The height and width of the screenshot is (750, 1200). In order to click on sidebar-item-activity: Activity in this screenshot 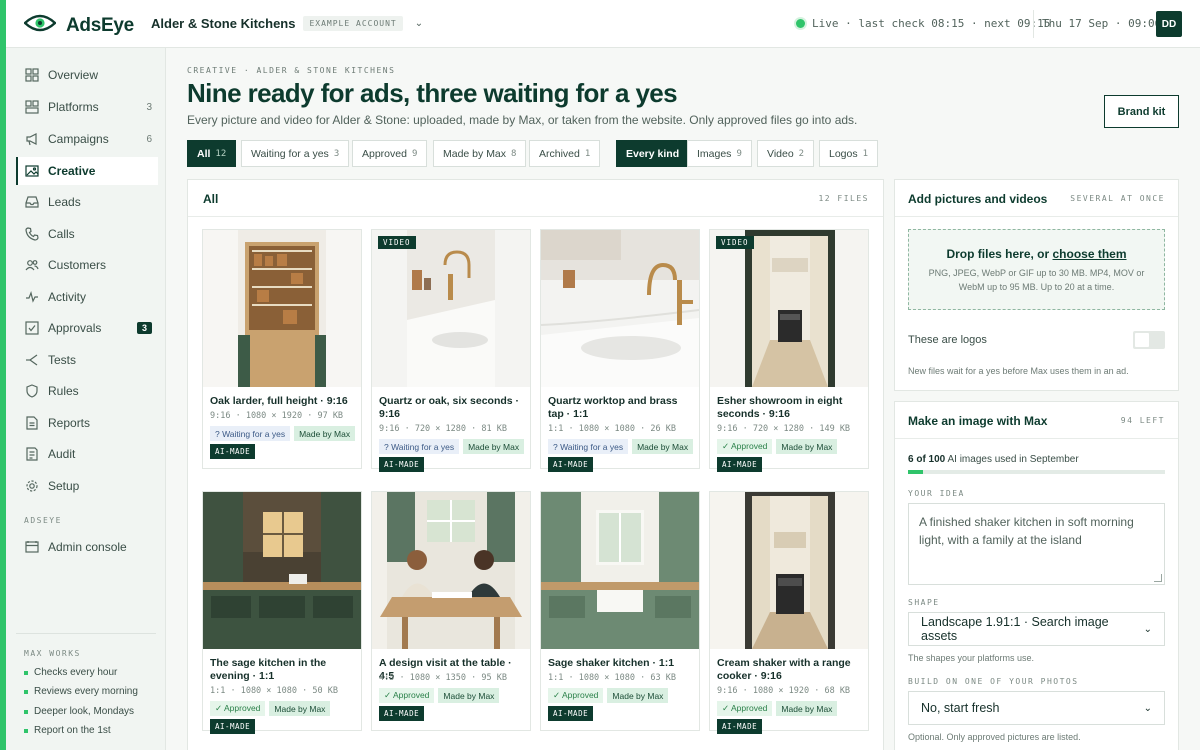, I will do `click(87, 297)`.